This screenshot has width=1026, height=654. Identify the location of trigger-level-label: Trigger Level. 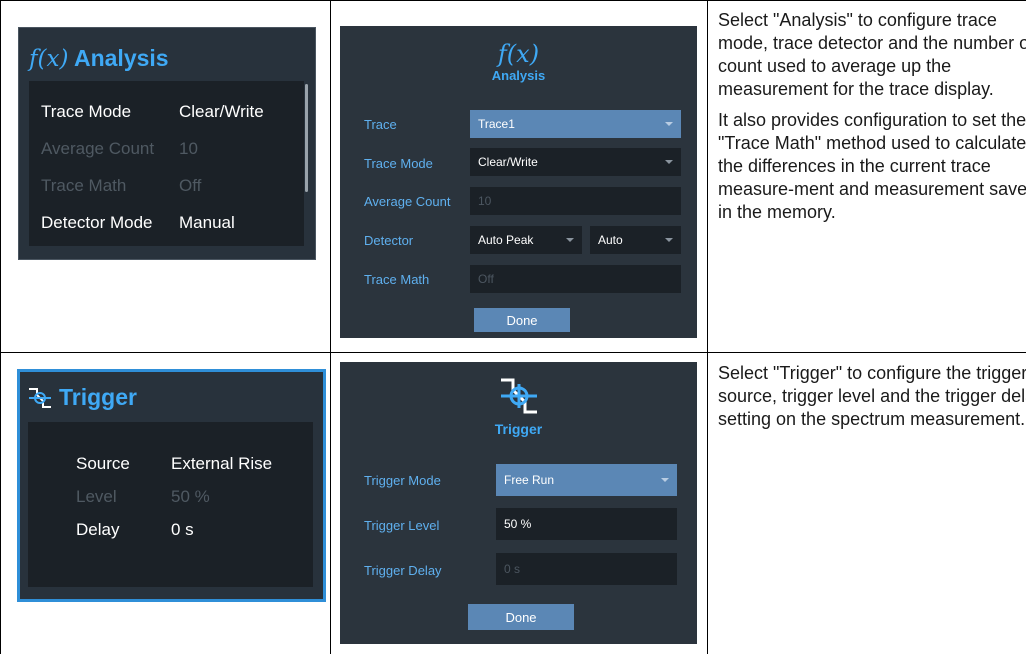
(402, 525).